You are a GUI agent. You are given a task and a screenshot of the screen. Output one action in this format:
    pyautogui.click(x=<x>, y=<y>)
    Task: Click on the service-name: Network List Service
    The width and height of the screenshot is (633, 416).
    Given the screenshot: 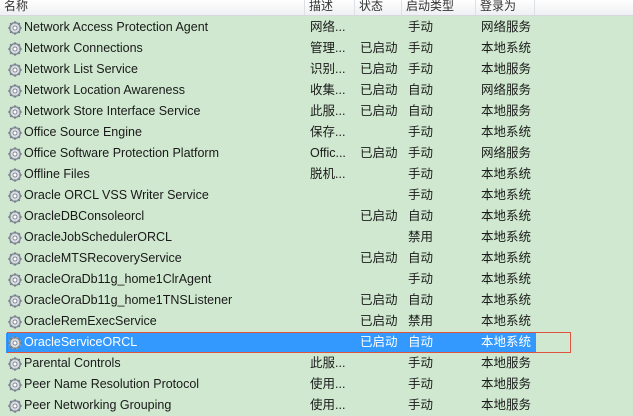 What is the action you would take?
    pyautogui.click(x=81, y=69)
    